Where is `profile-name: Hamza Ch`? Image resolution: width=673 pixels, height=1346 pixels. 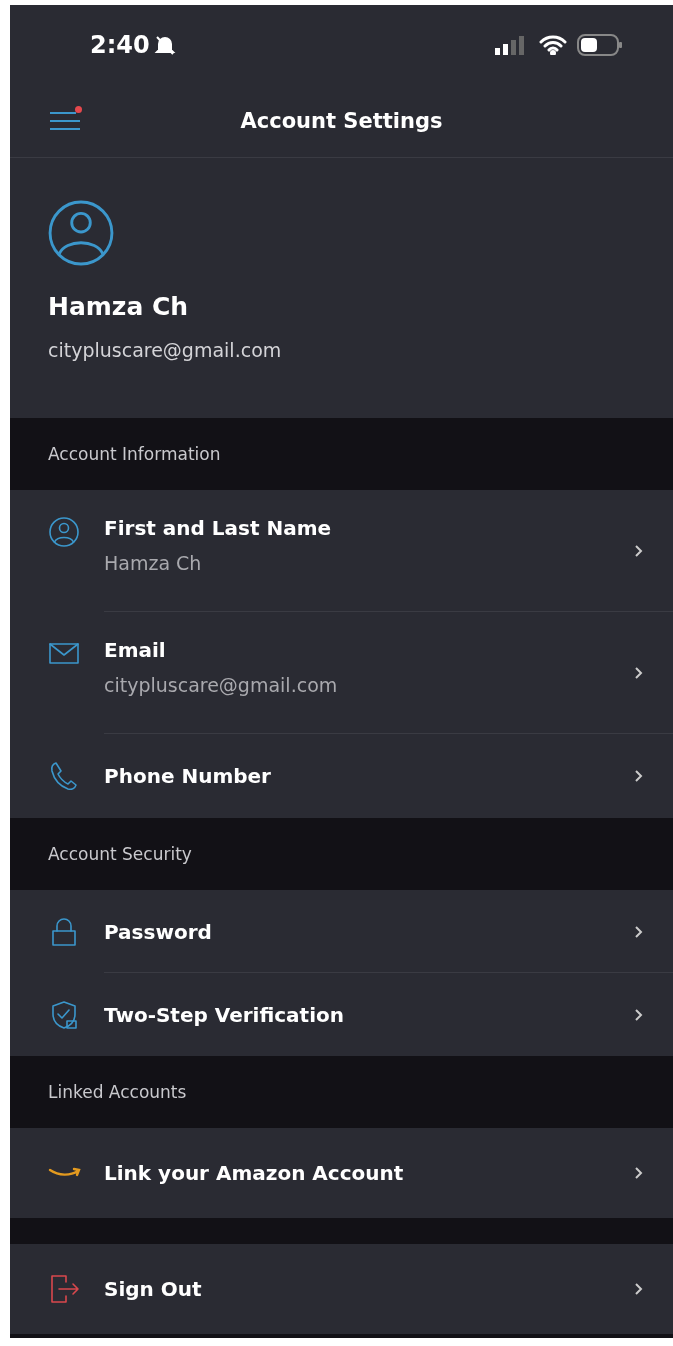 profile-name: Hamza Ch is located at coordinates (119, 306).